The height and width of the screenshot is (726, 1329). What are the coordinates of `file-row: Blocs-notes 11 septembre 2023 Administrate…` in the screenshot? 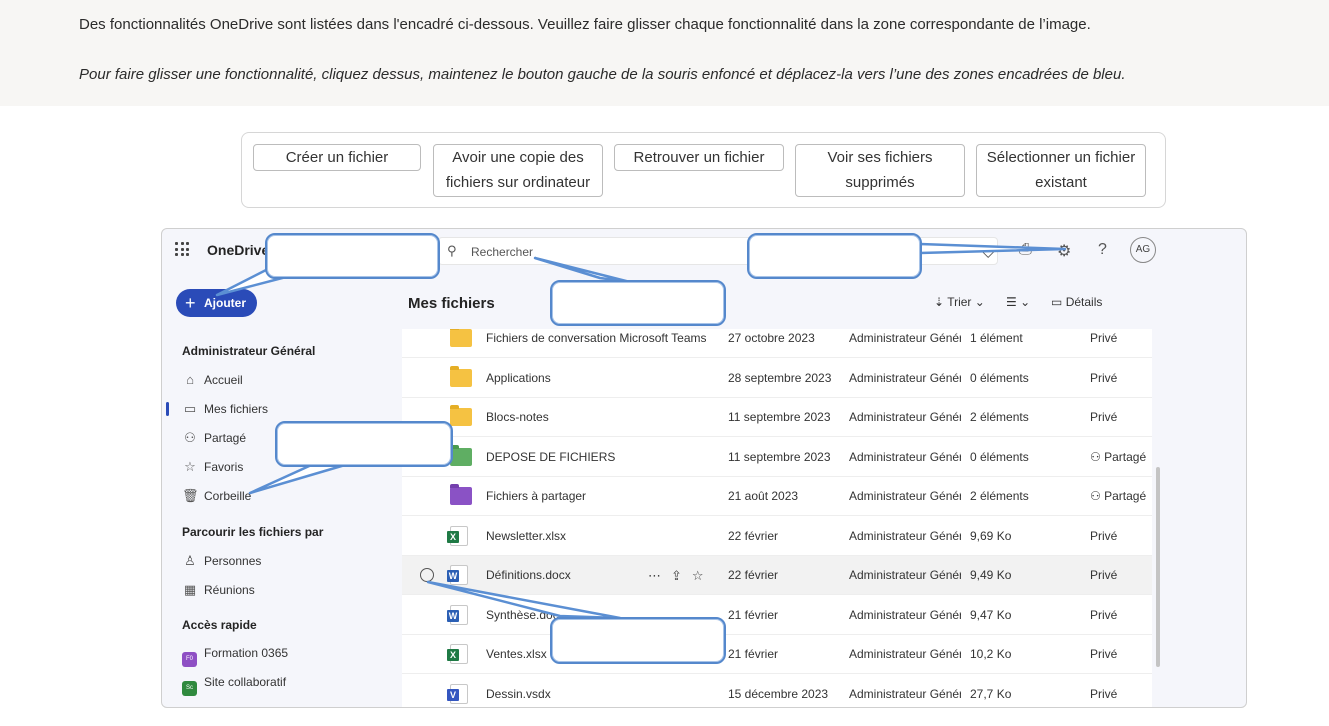 It's located at (777, 417).